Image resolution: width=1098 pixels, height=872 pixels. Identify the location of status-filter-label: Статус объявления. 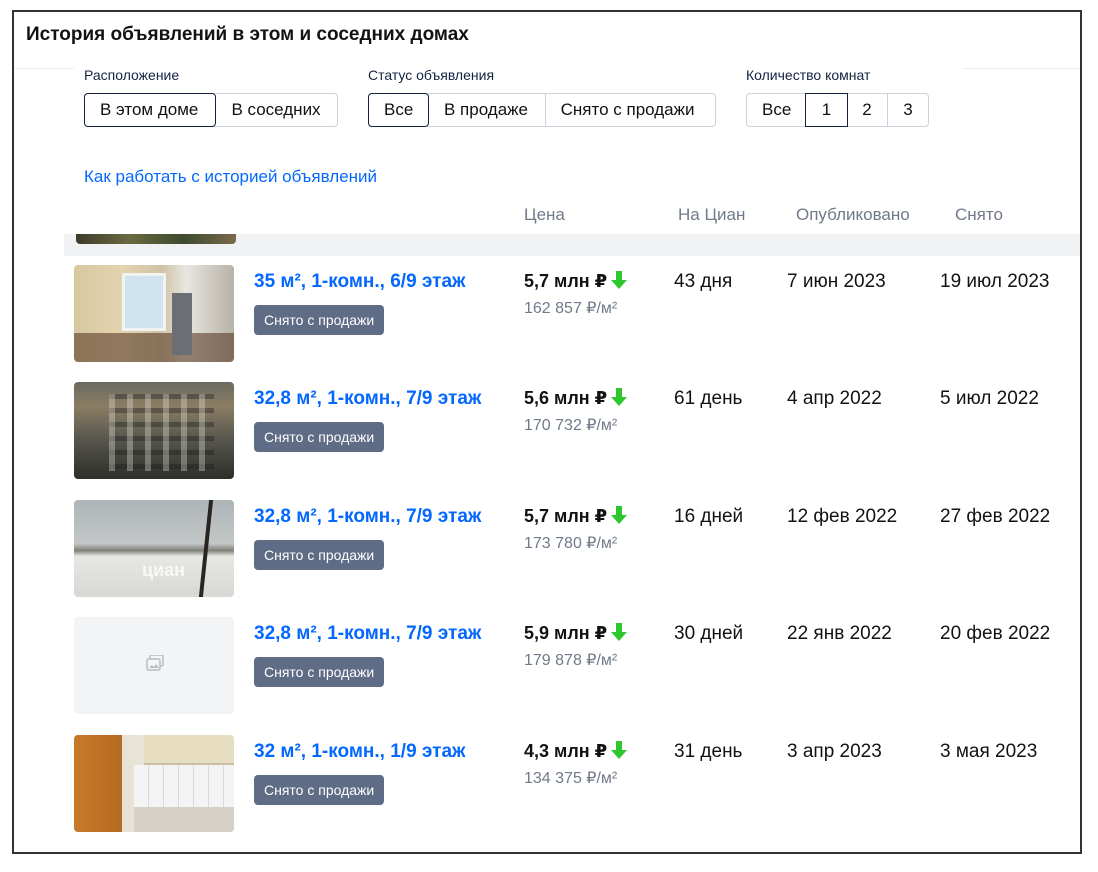
(431, 75).